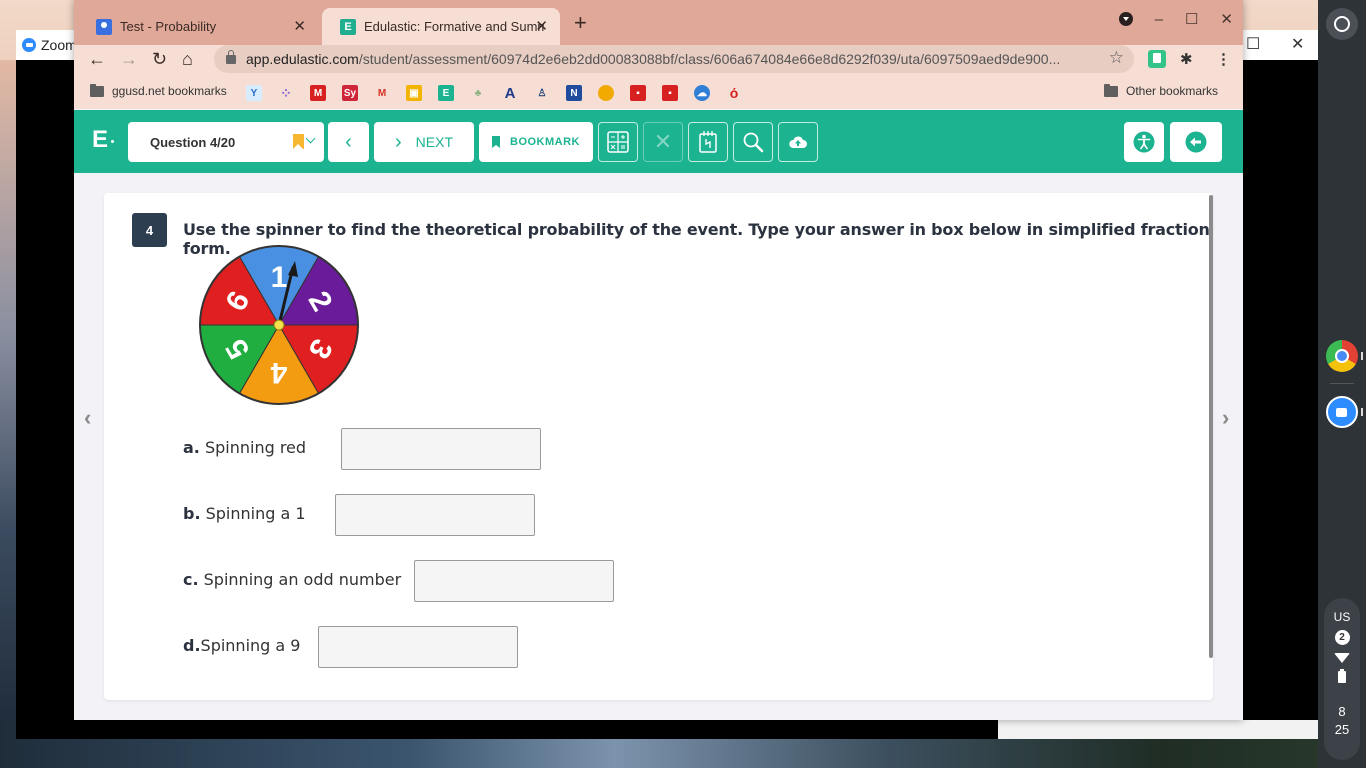 This screenshot has width=1366, height=768. I want to click on calculator-button, so click(618, 142).